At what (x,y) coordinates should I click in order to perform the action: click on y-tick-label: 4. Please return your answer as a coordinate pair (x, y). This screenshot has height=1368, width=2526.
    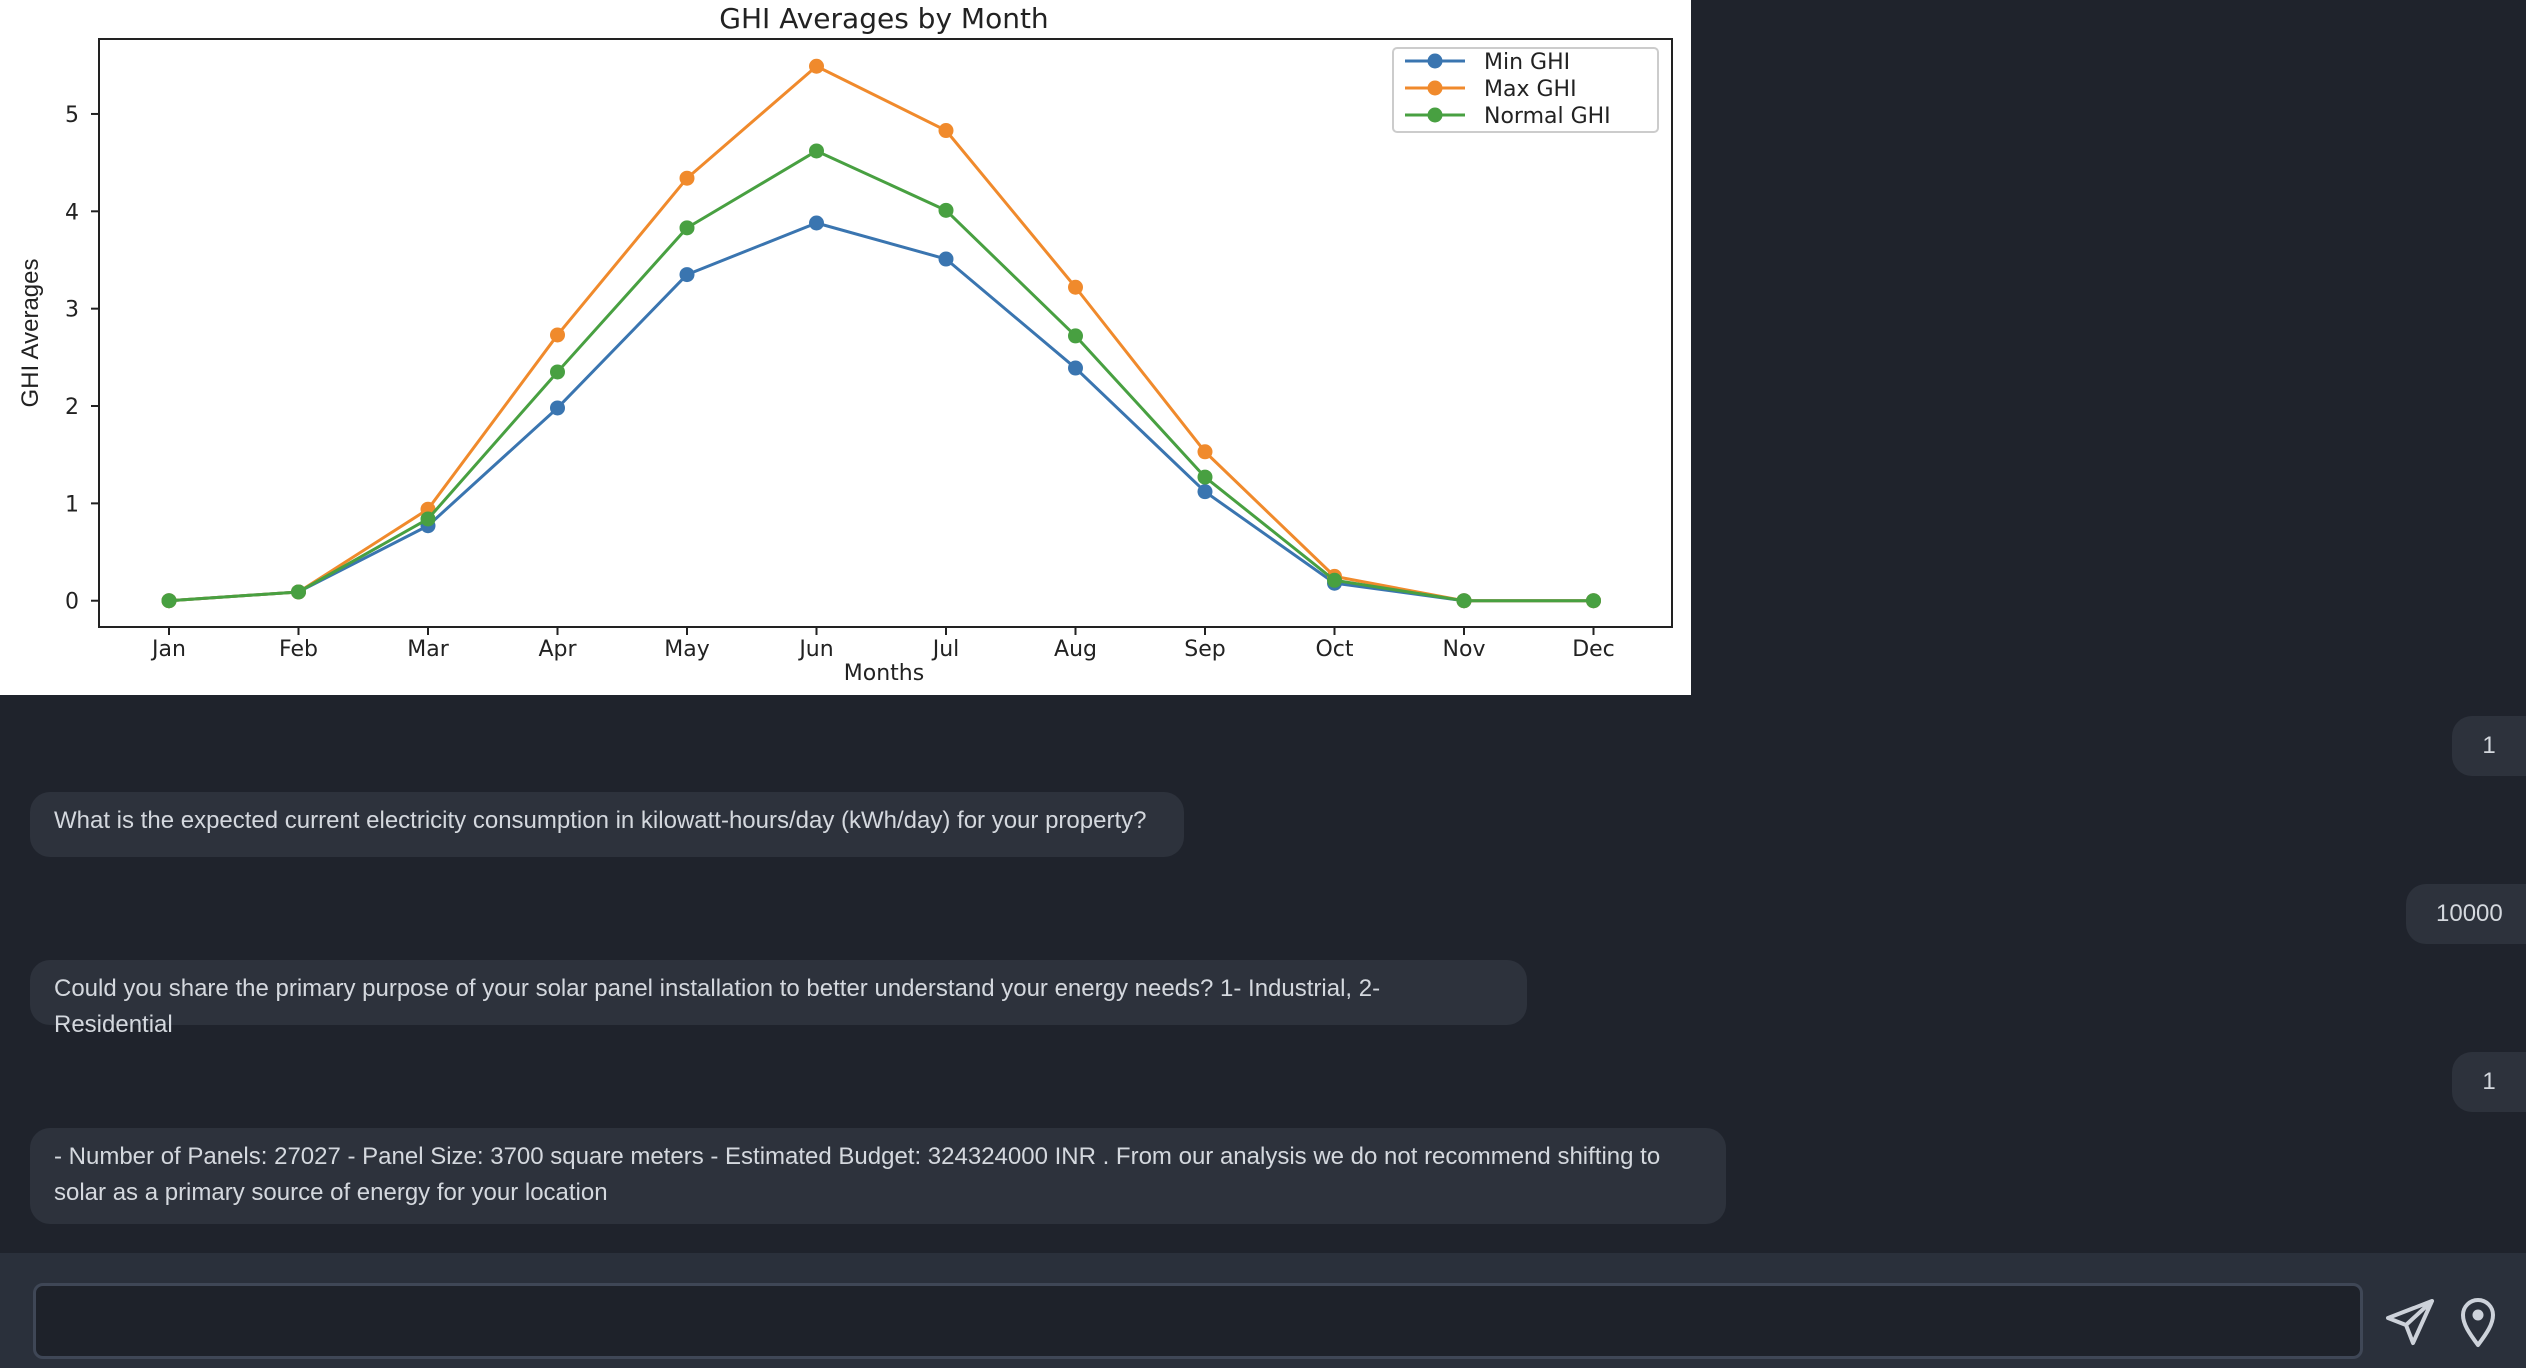
    Looking at the image, I should click on (72, 212).